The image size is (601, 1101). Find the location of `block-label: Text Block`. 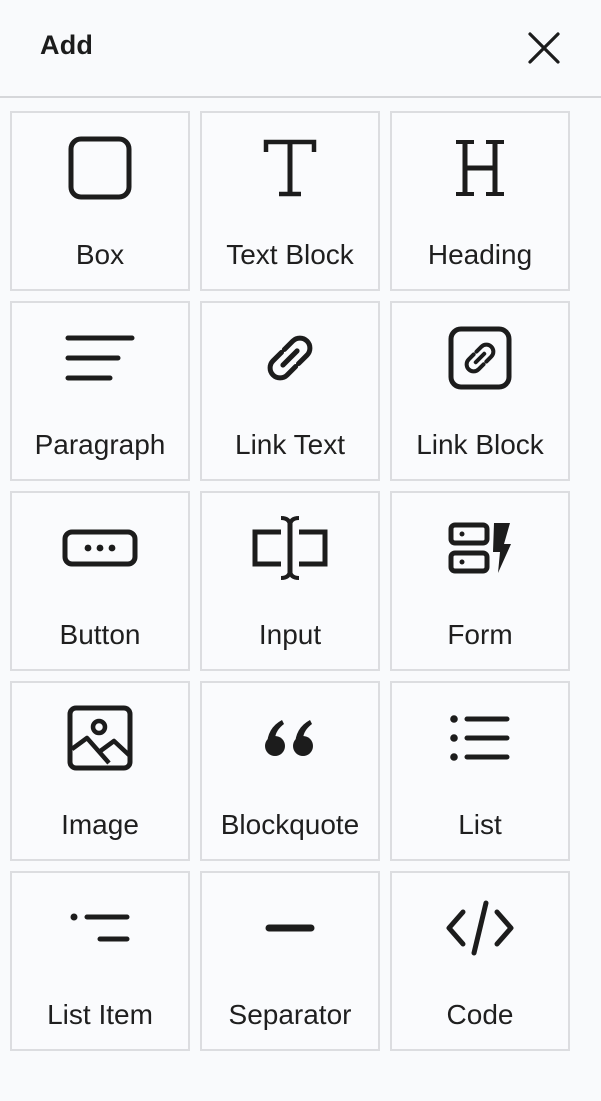

block-label: Text Block is located at coordinates (290, 254).